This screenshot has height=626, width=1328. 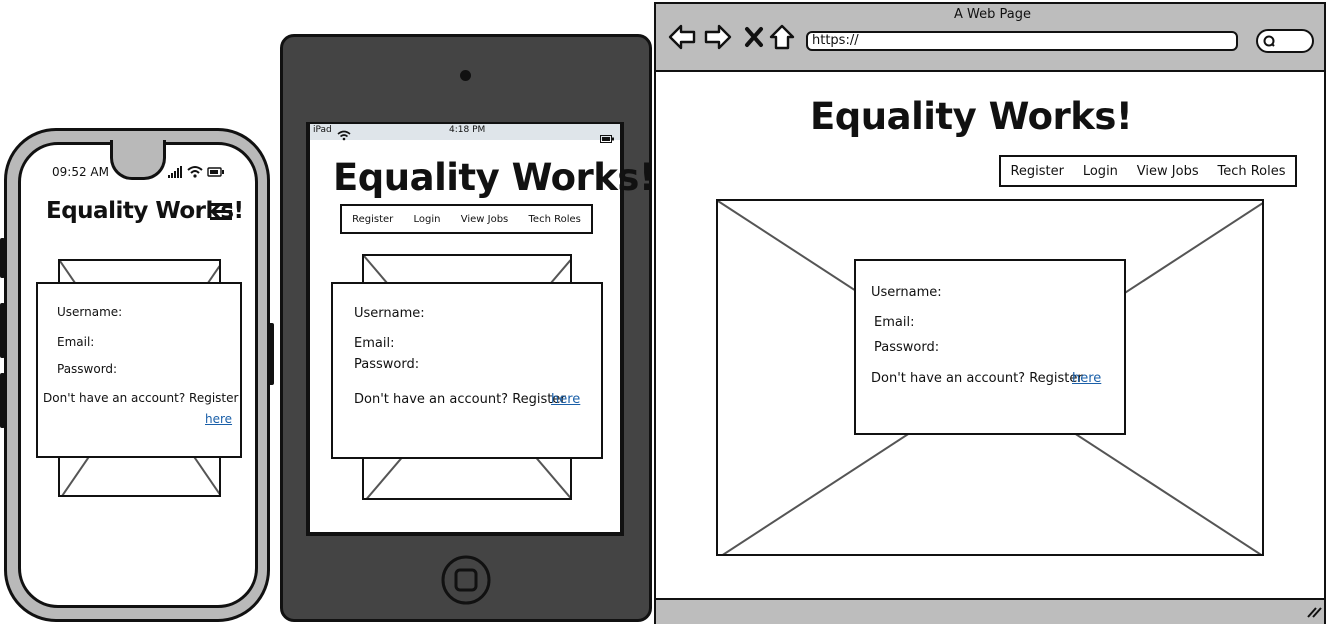 I want to click on tablet-device-label: iPad, so click(x=322, y=130).